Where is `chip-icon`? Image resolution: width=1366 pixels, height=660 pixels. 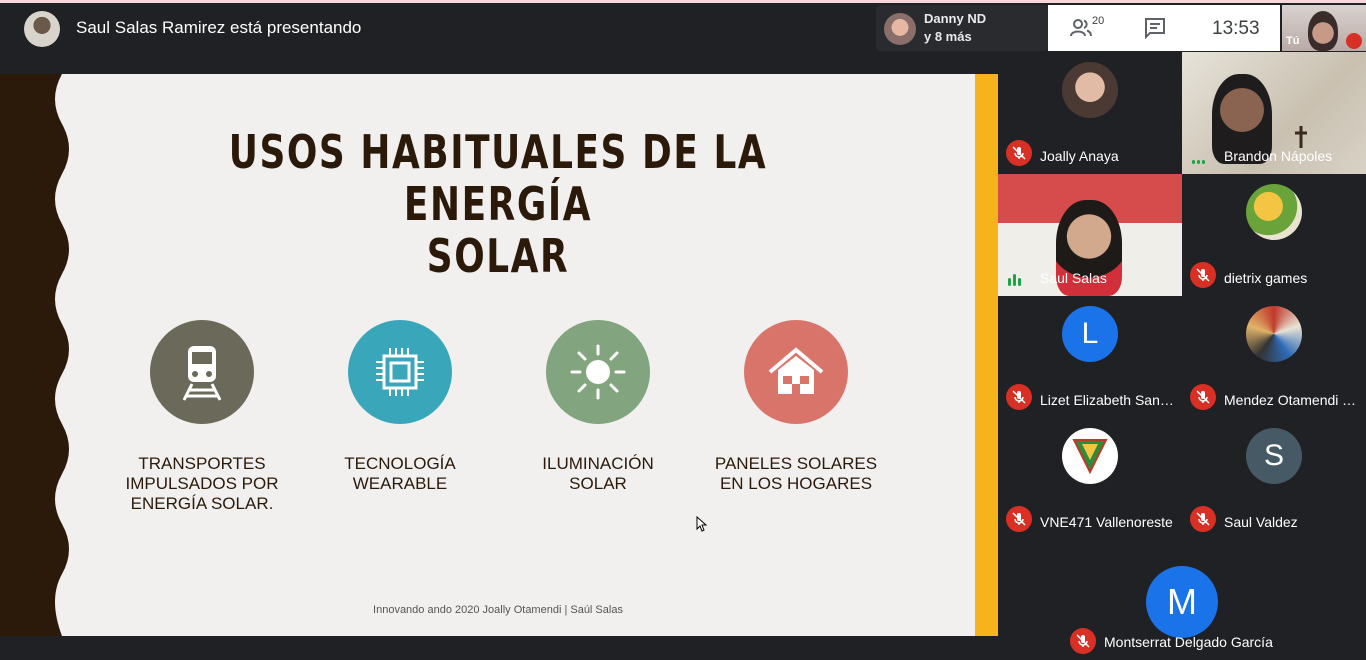 chip-icon is located at coordinates (400, 372).